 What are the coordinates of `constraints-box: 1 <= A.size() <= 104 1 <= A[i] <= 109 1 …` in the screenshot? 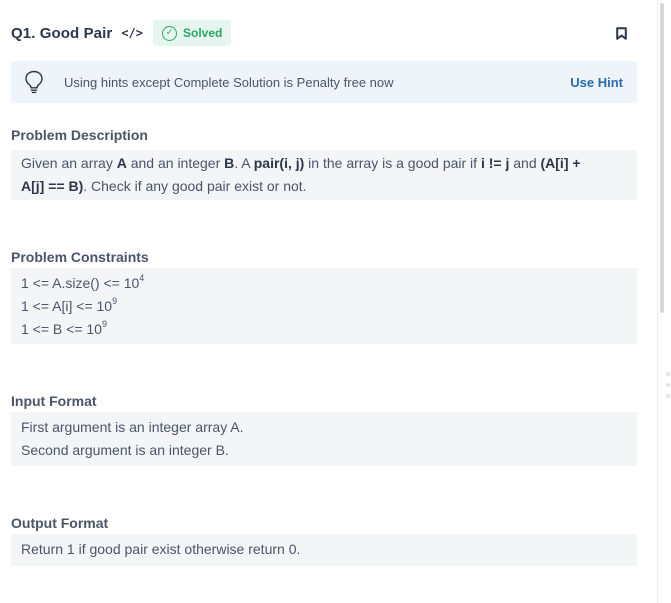 It's located at (324, 306).